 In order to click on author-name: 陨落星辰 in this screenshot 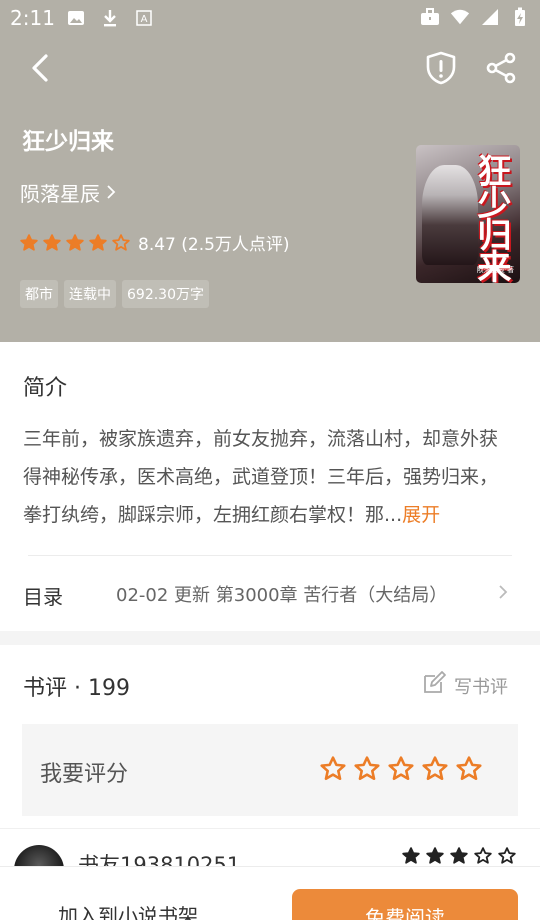, I will do `click(60, 194)`.